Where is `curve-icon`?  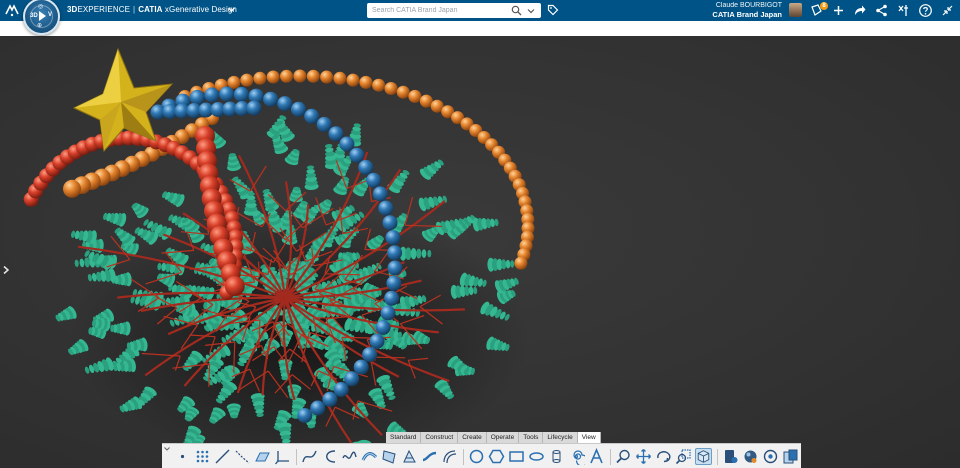 curve-icon is located at coordinates (329, 456).